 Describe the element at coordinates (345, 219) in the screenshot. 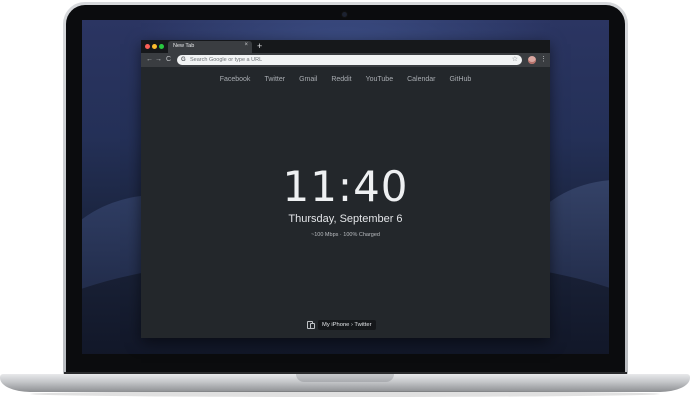

I see `clock-date: Thursday, September 6` at that location.